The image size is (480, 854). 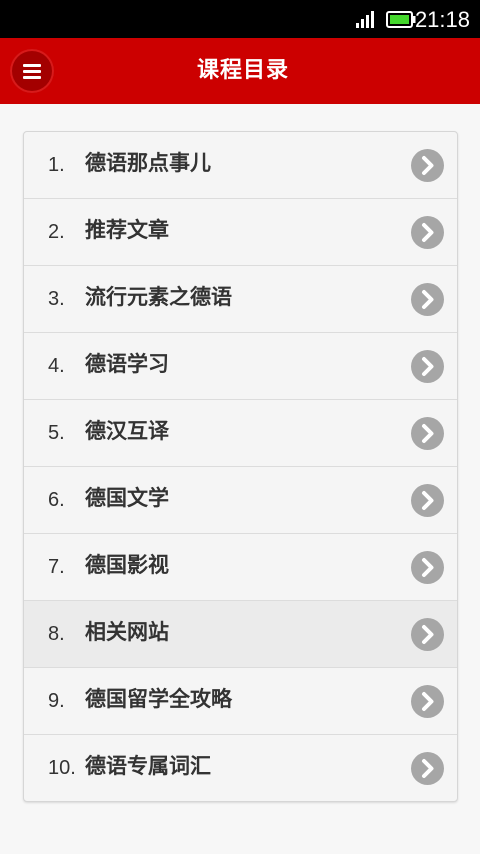 I want to click on item-number: 8., so click(x=56, y=634).